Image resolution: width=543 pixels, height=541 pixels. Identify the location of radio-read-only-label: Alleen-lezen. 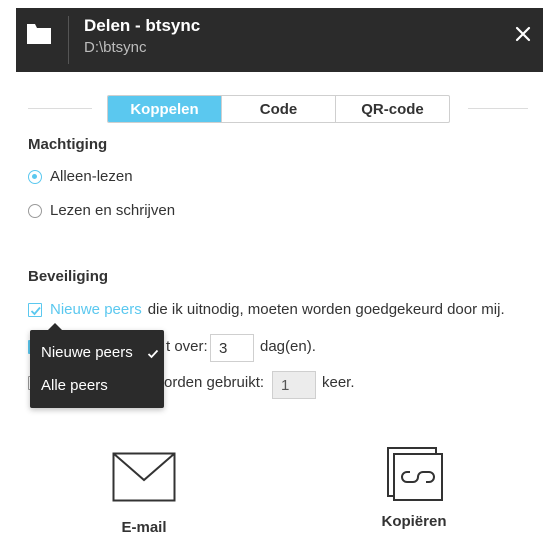
(91, 176).